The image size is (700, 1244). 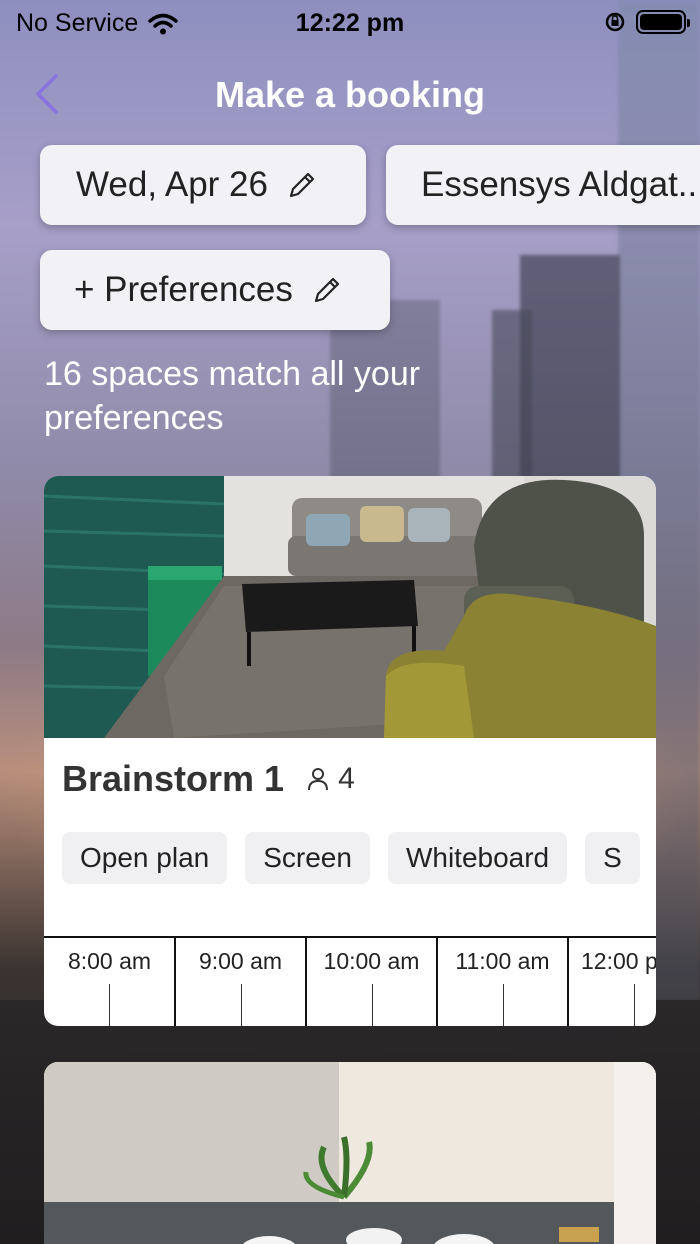 What do you see at coordinates (172, 184) in the screenshot?
I see `date-filter-label: Wed, Apr 26` at bounding box center [172, 184].